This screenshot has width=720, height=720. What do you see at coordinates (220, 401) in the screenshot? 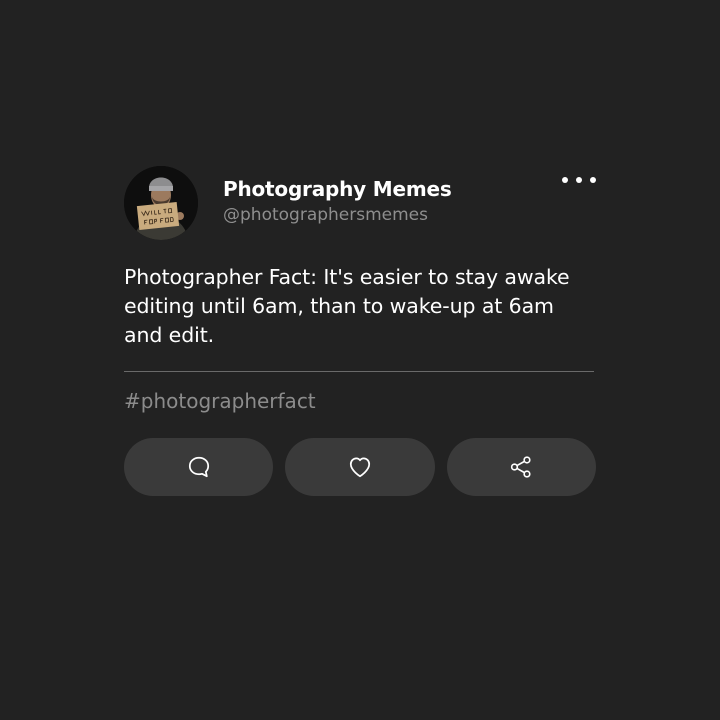
I see `hashtag-link: #photographerfact` at bounding box center [220, 401].